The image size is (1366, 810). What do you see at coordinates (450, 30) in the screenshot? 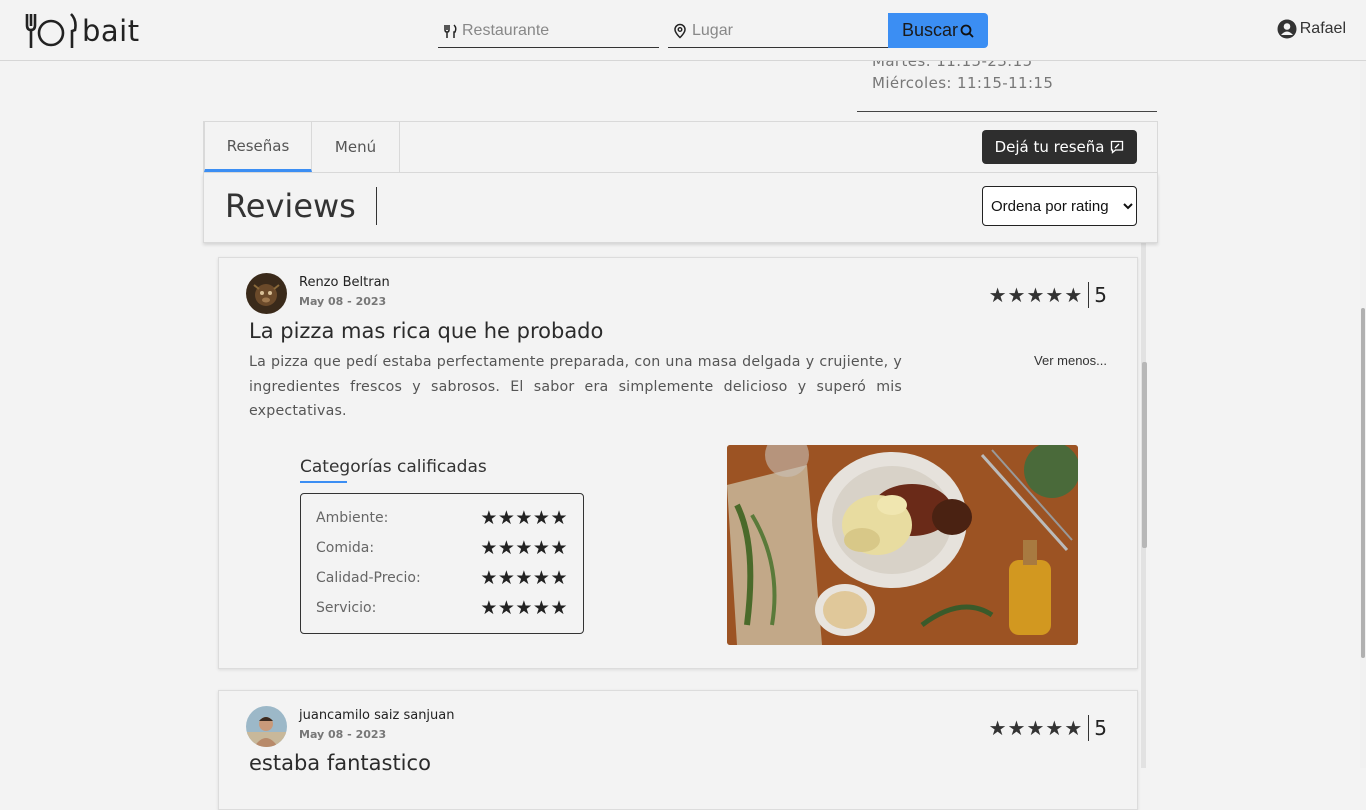
I see `fork-knife-icon` at bounding box center [450, 30].